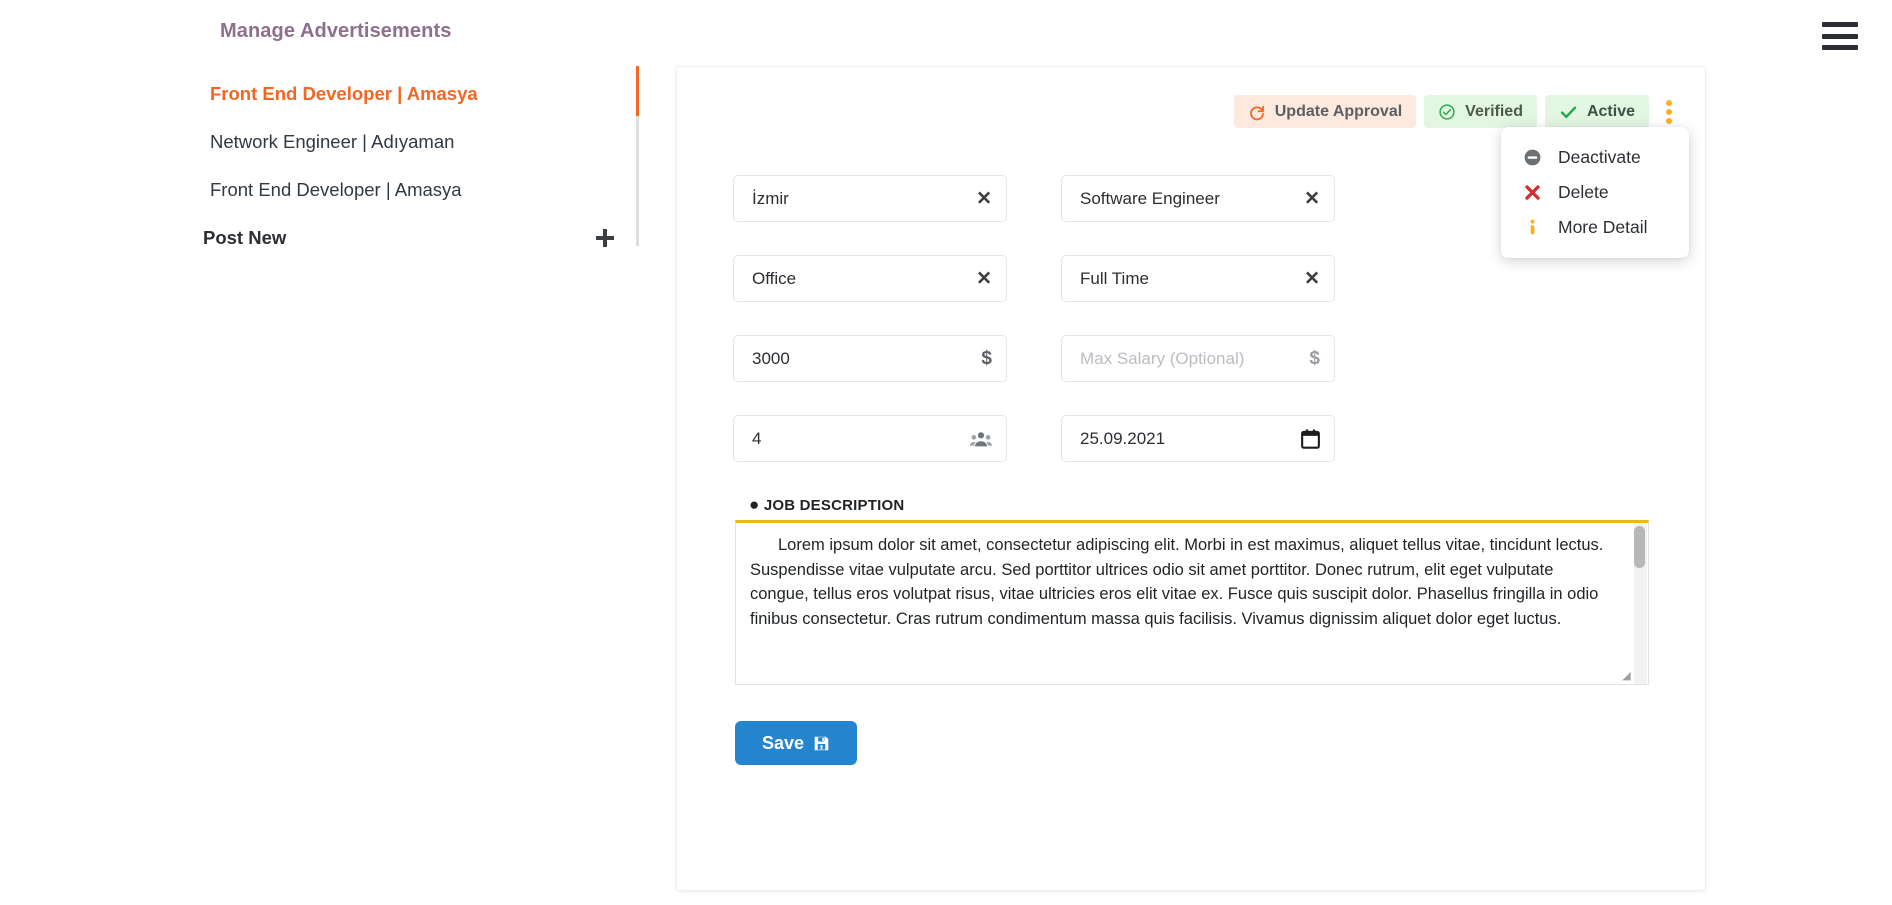 The width and height of the screenshot is (1892, 905). What do you see at coordinates (870, 278) in the screenshot?
I see `work-place-field: Office ✕` at bounding box center [870, 278].